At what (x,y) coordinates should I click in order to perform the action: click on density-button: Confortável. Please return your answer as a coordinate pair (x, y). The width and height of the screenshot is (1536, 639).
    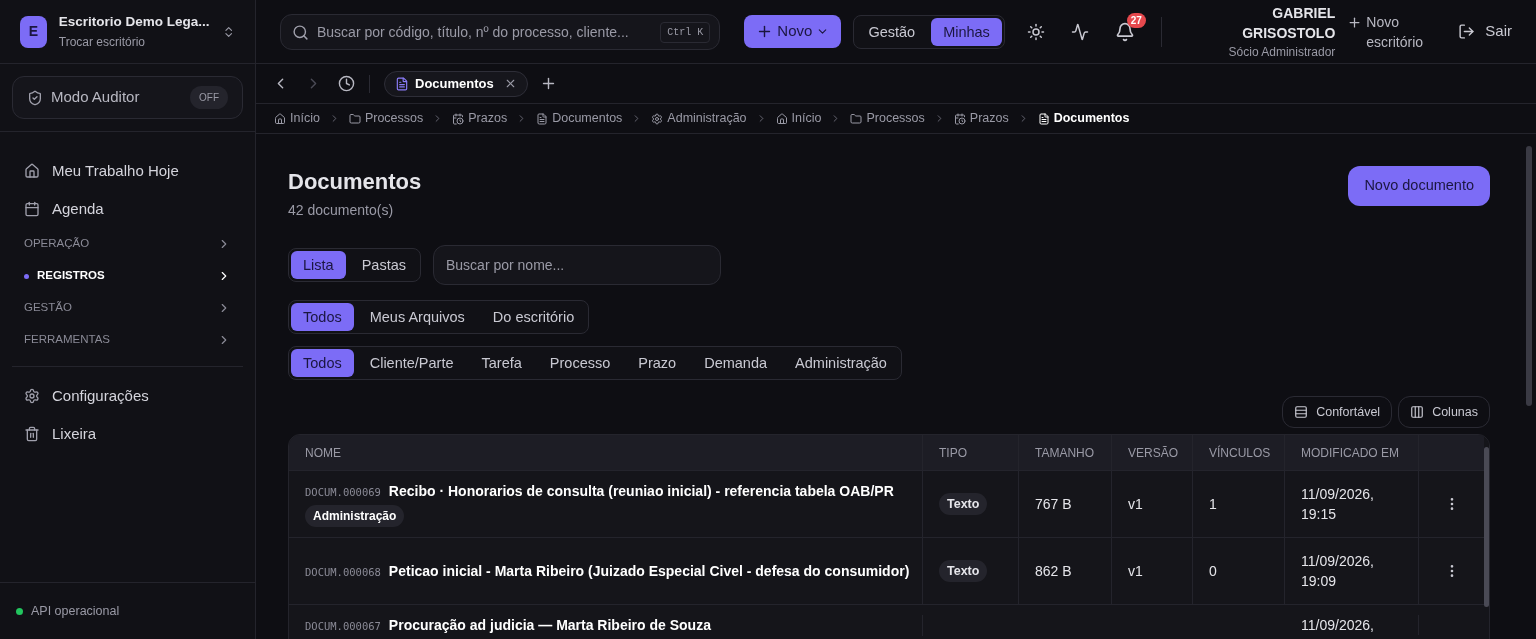
    Looking at the image, I should click on (1337, 412).